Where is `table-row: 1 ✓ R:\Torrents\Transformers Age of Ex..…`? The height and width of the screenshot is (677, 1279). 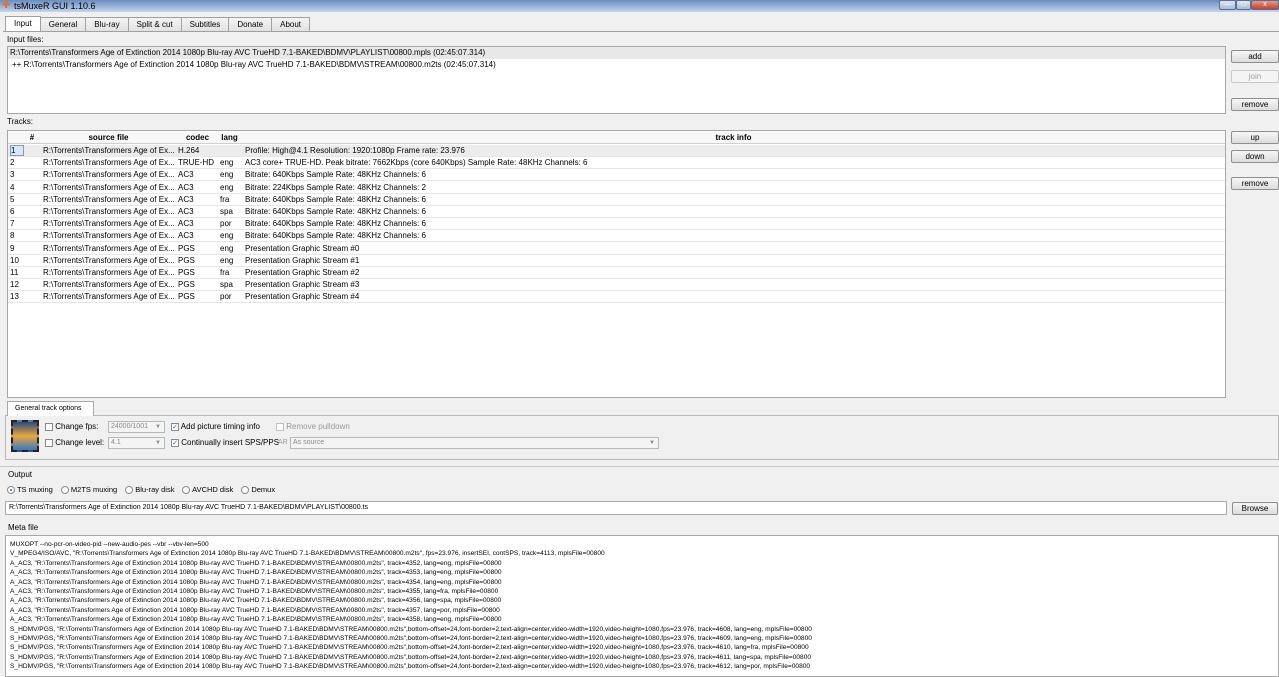 table-row: 1 ✓ R:\Torrents\Transformers Age of Ex..… is located at coordinates (616, 151).